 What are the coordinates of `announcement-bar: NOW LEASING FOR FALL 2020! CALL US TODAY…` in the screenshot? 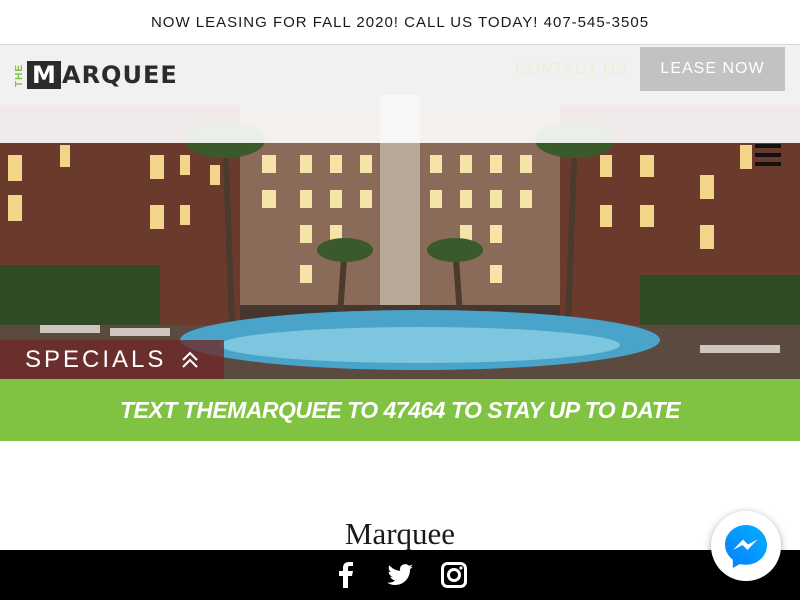 It's located at (400, 22).